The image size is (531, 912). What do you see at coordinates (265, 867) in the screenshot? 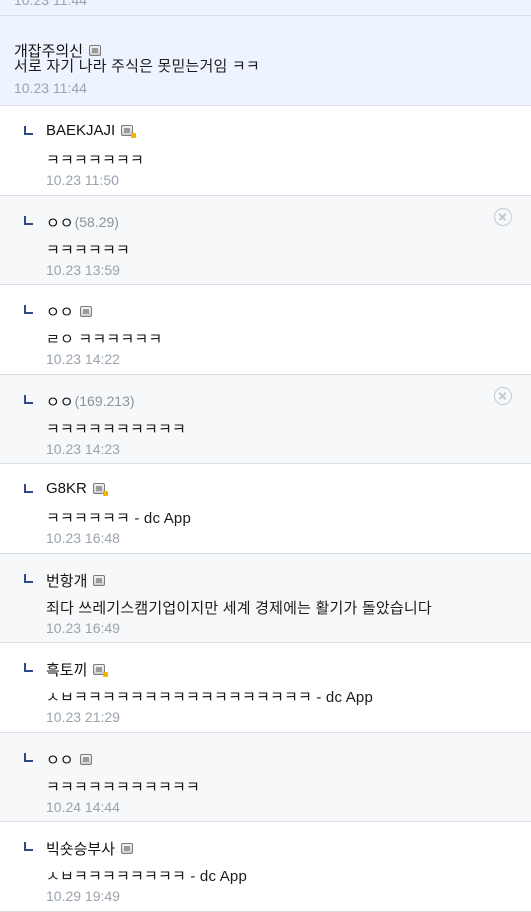
I see `reply-comment: 빅숏승부사 ㅅㅂㅋㅋㅋㅋㅋㅋㅋㅋ - dc App 10.29 19:49` at bounding box center [265, 867].